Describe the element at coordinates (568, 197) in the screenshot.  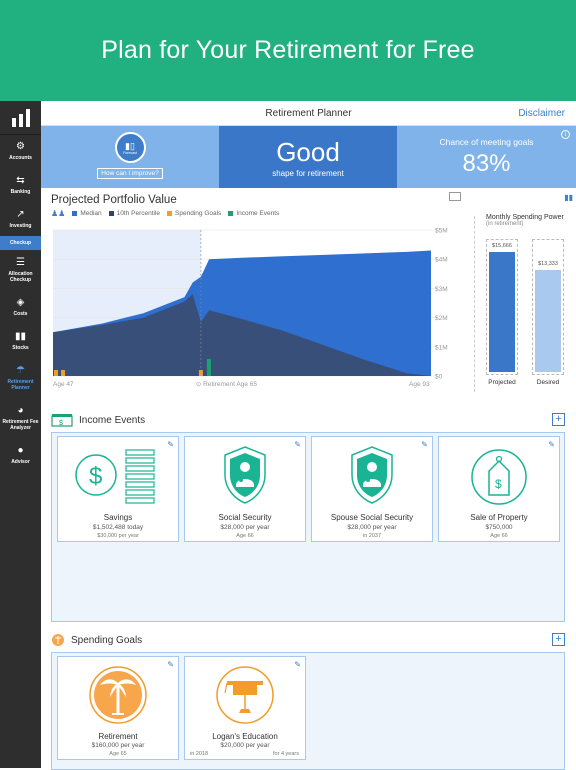
I see `compare-icon: ▮▮` at that location.